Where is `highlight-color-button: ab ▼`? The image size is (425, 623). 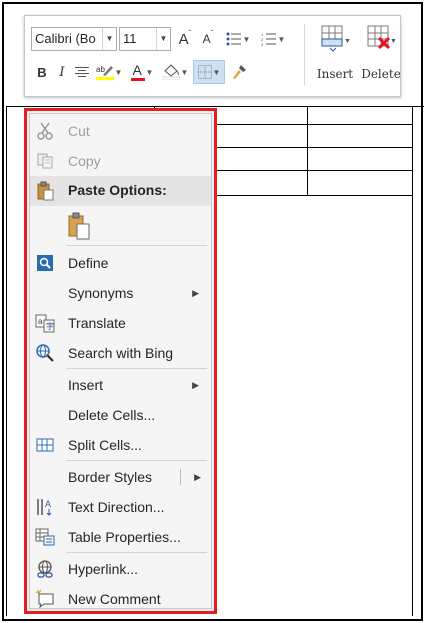
highlight-color-button: ab ▼ is located at coordinates (109, 72).